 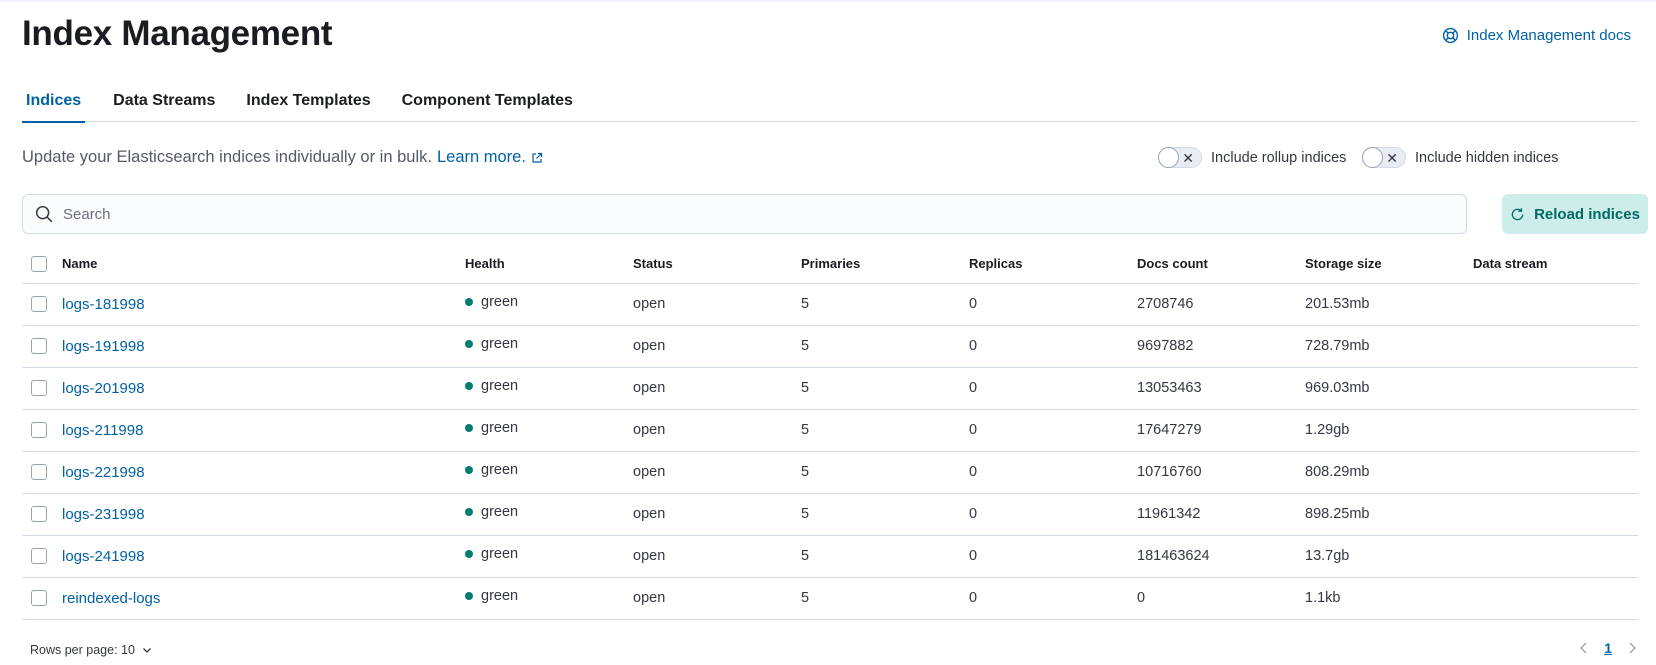 I want to click on docs-link-label: Index Management docs, so click(x=1548, y=35).